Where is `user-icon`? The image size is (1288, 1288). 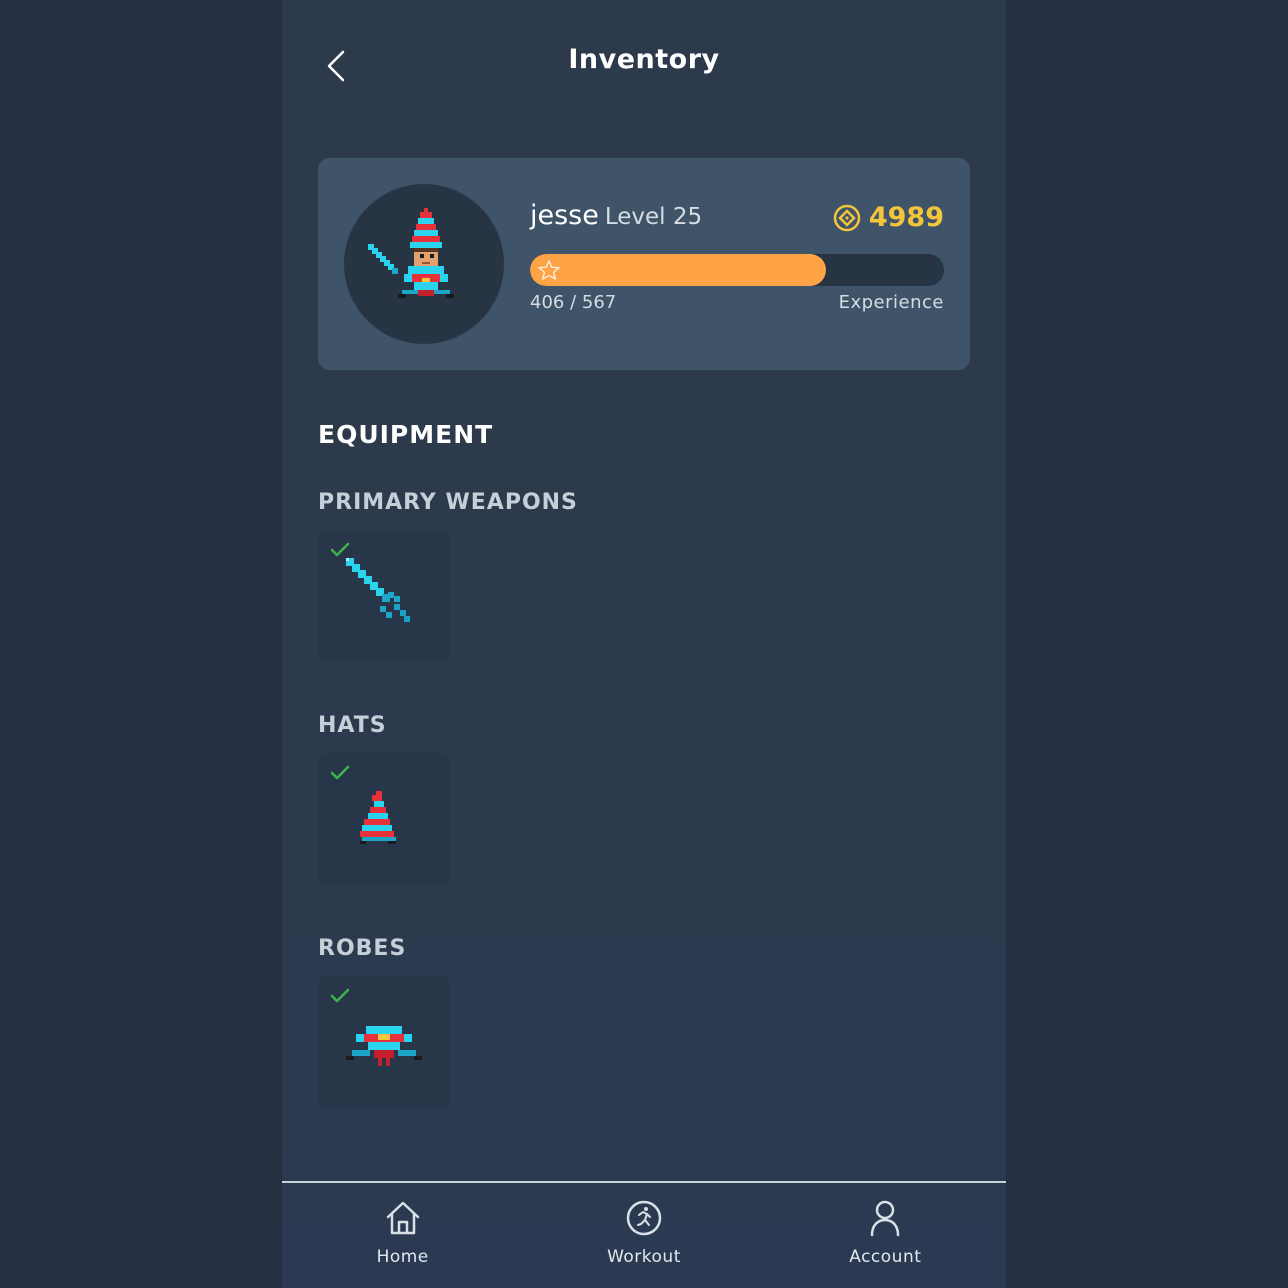
user-icon is located at coordinates (885, 1218).